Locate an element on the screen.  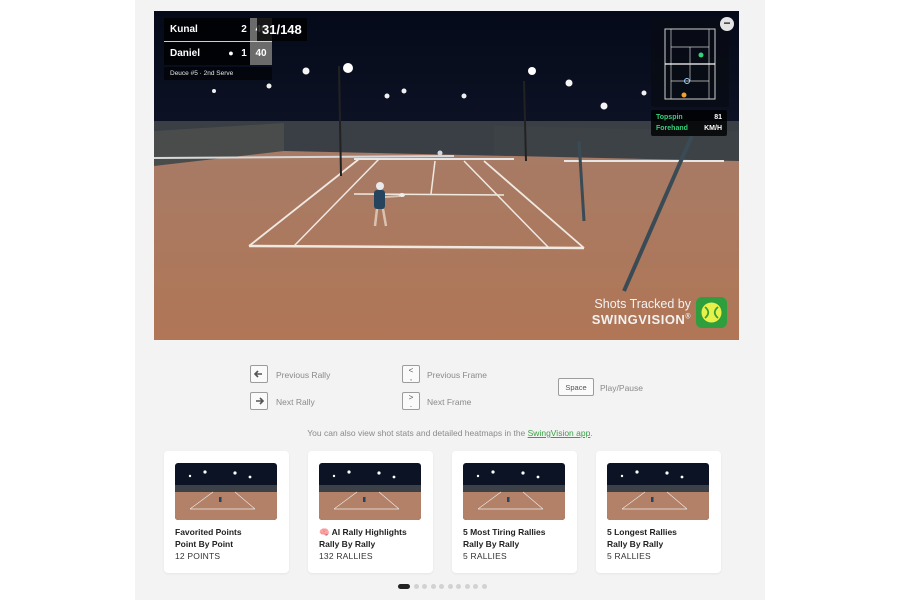
playlist-card: Favorited Points Point By Point 12 POINTS is located at coordinates (226, 512).